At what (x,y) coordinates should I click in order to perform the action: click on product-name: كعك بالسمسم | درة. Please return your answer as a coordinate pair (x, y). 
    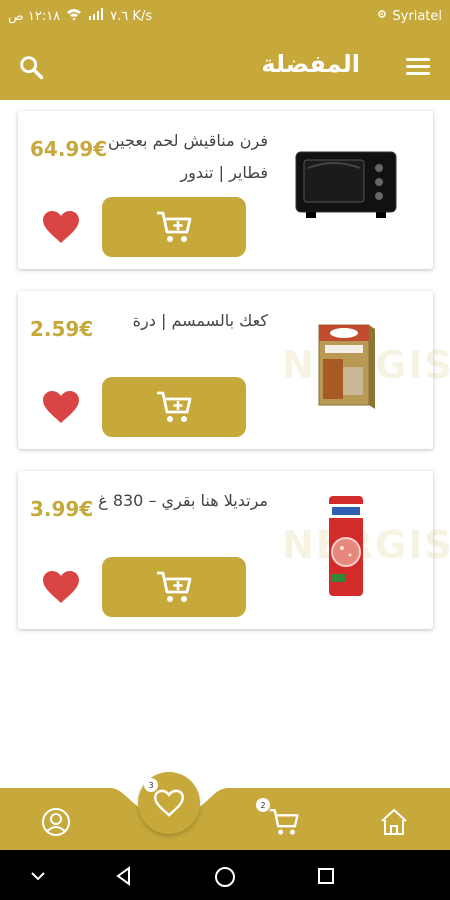
    Looking at the image, I should click on (200, 320).